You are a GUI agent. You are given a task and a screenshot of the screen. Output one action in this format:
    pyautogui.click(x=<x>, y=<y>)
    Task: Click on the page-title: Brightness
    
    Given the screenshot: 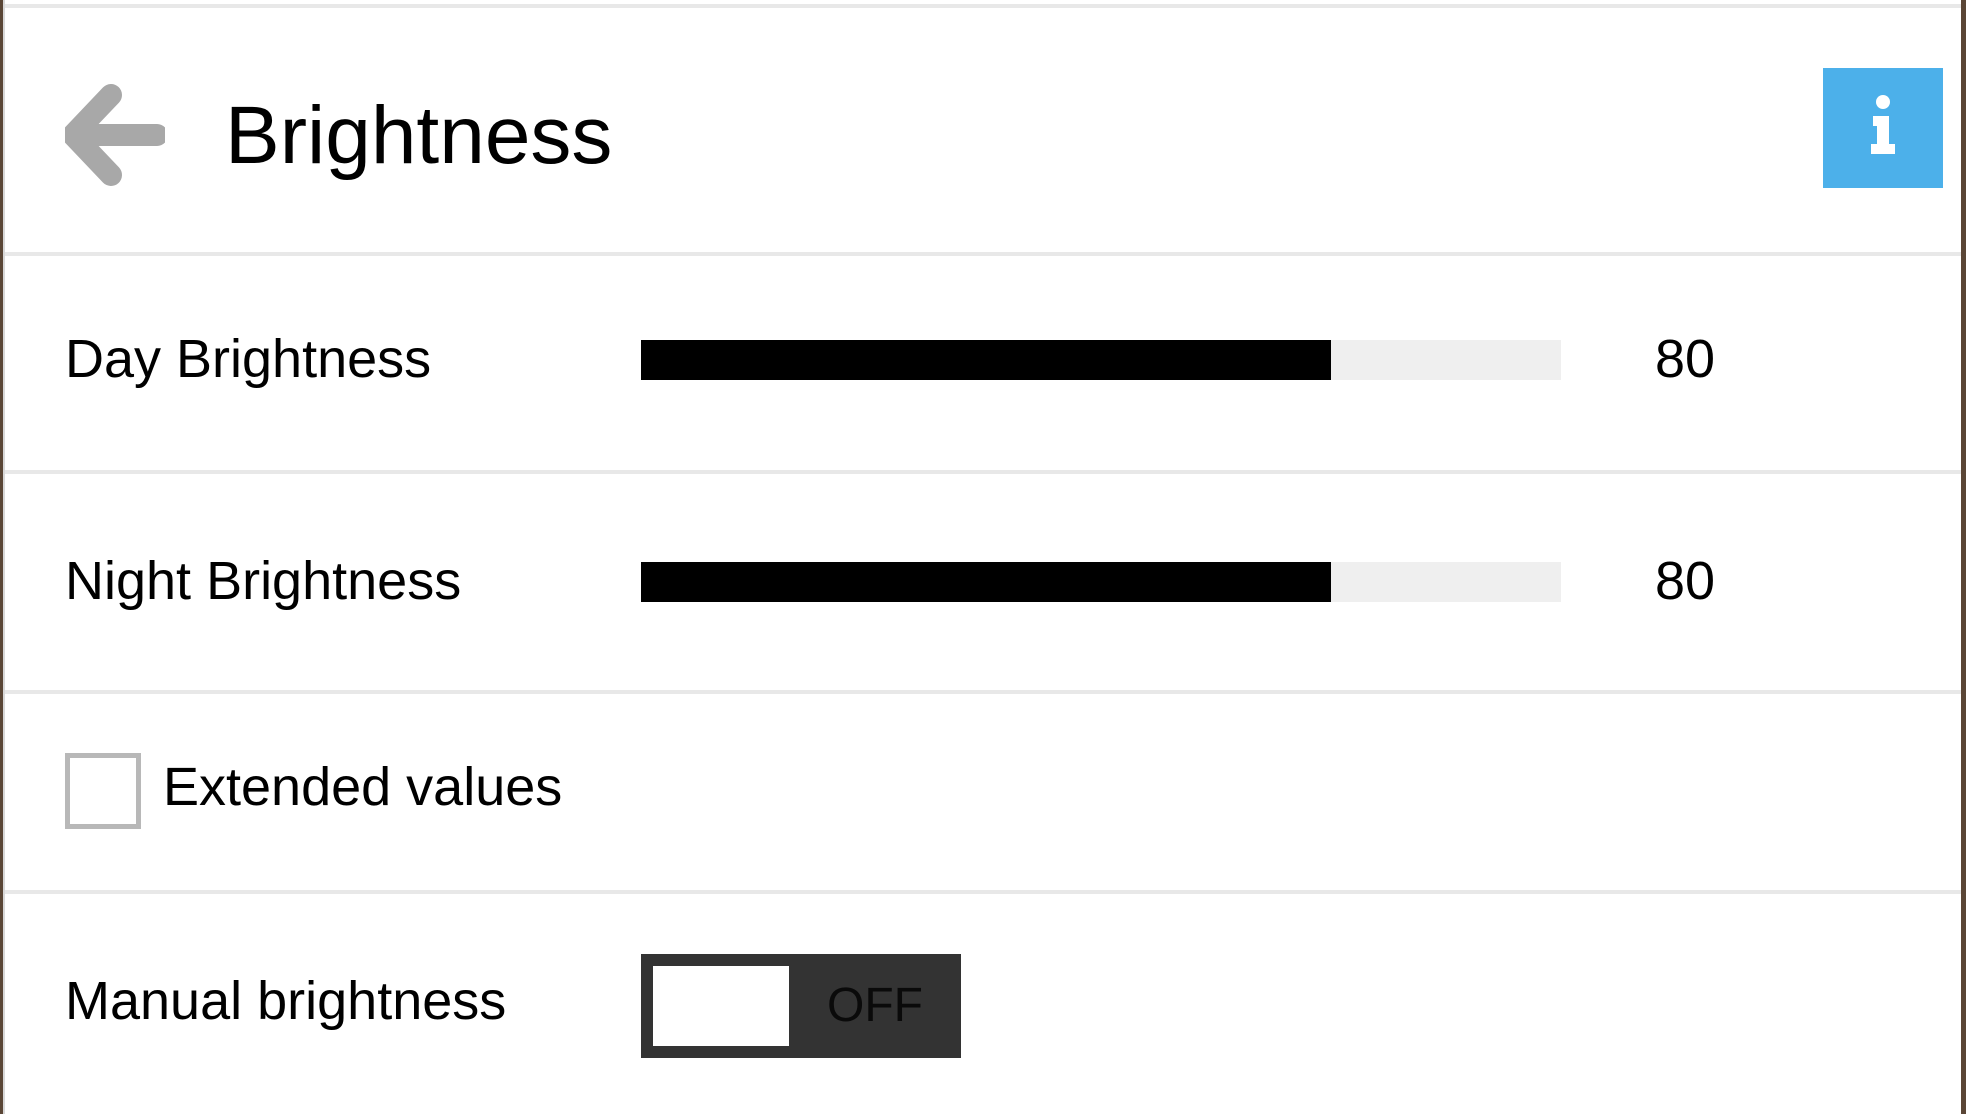 What is the action you would take?
    pyautogui.click(x=419, y=135)
    